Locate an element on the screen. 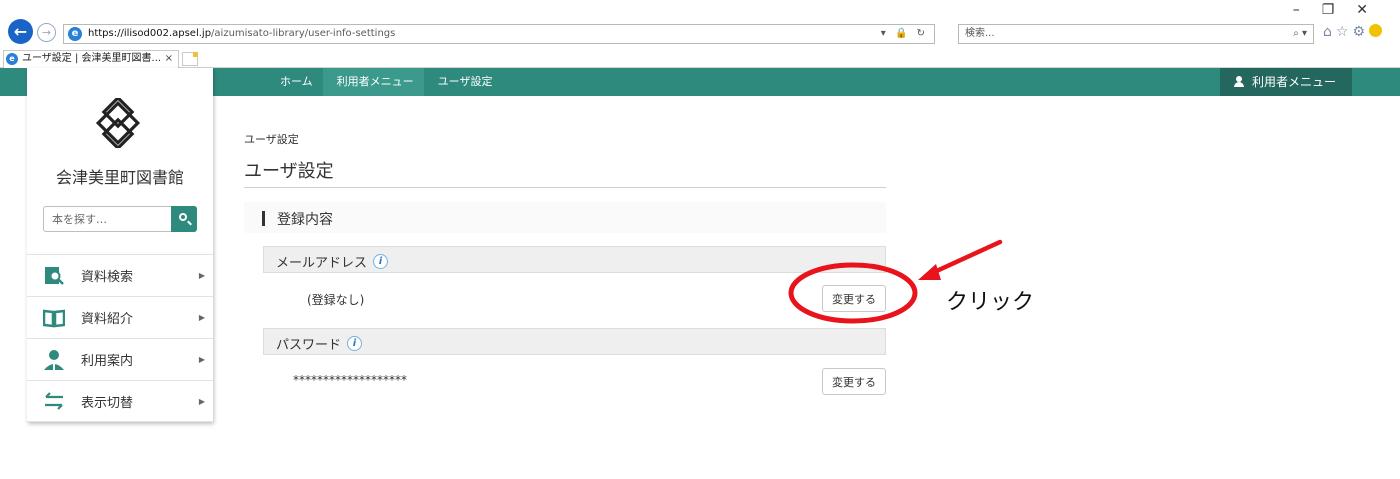 The image size is (1400, 479). open-book-icon is located at coordinates (54, 318).